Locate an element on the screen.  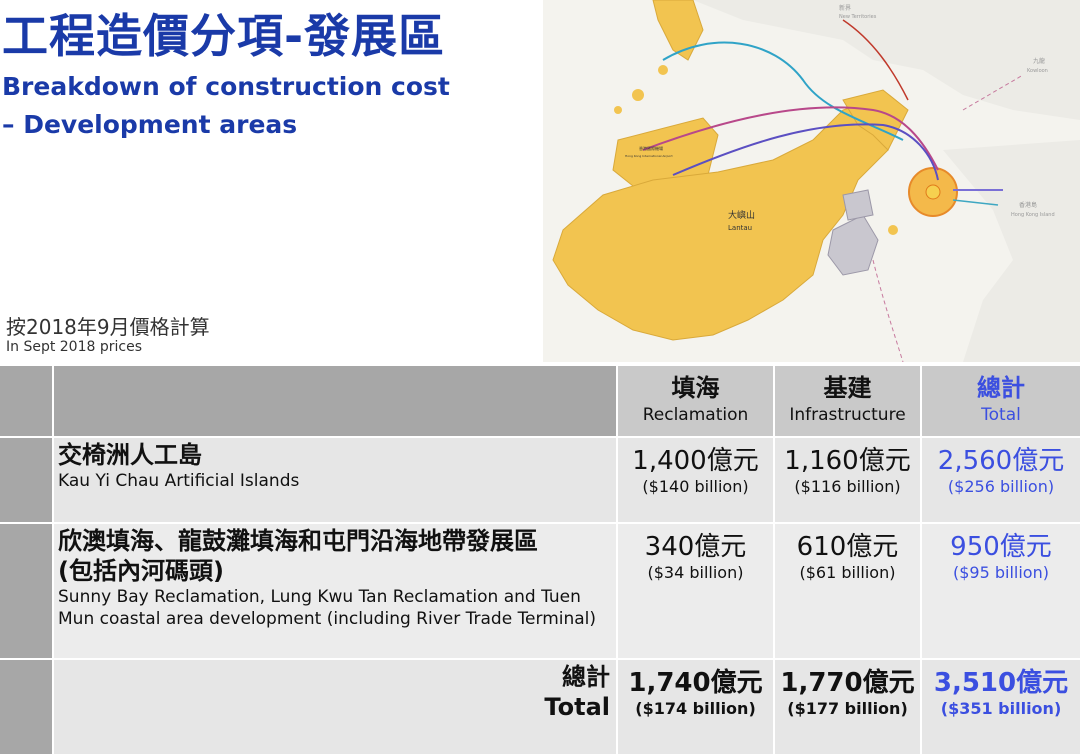
header-stub is located at coordinates (26, 401).